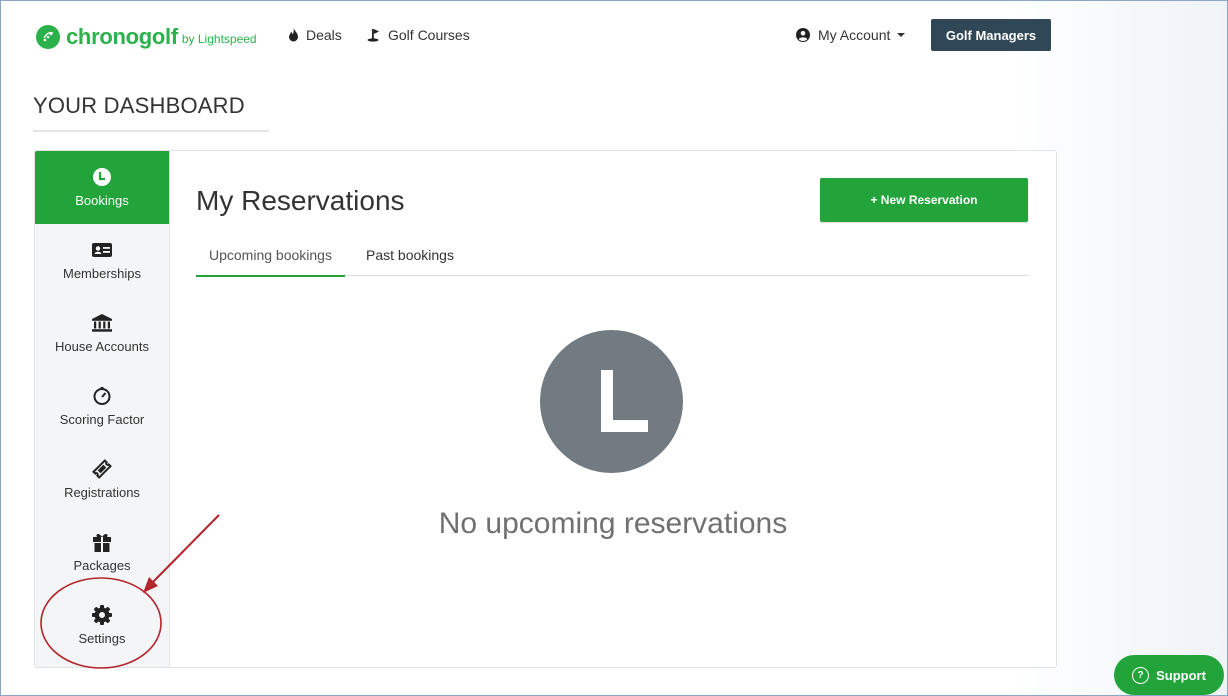 Image resolution: width=1228 pixels, height=696 pixels. I want to click on sidebar-item-label: Scoring Factor, so click(102, 419).